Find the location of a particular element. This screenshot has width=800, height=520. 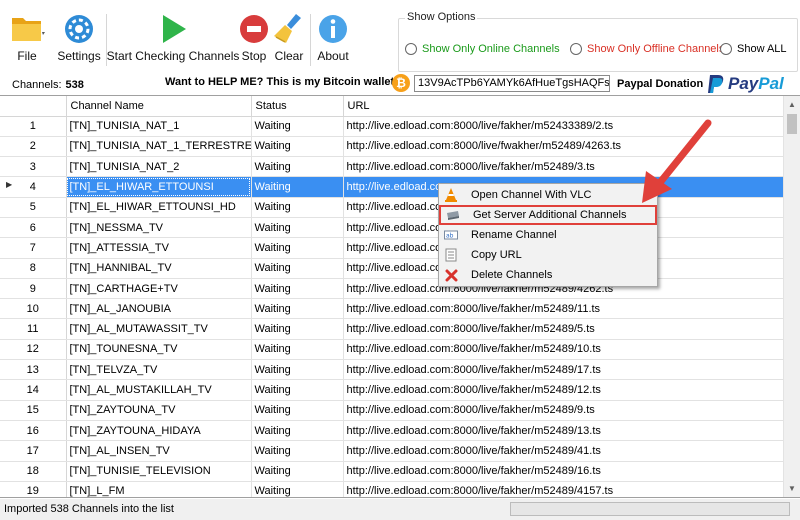

menu-item-copy-url: Copy URL is located at coordinates (548, 255).